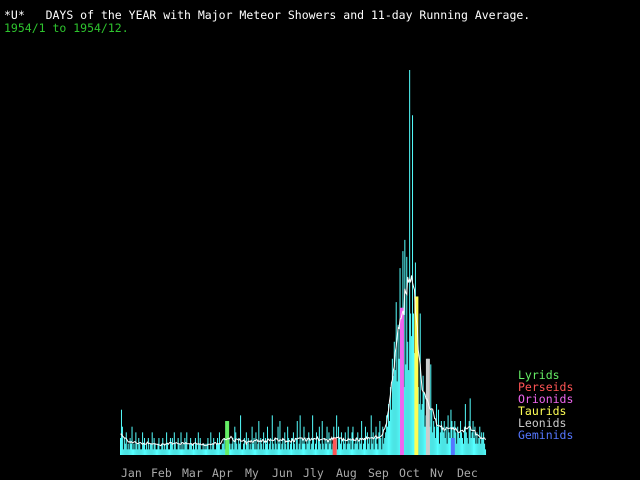  What do you see at coordinates (252, 473) in the screenshot?
I see `month-label: My` at bounding box center [252, 473].